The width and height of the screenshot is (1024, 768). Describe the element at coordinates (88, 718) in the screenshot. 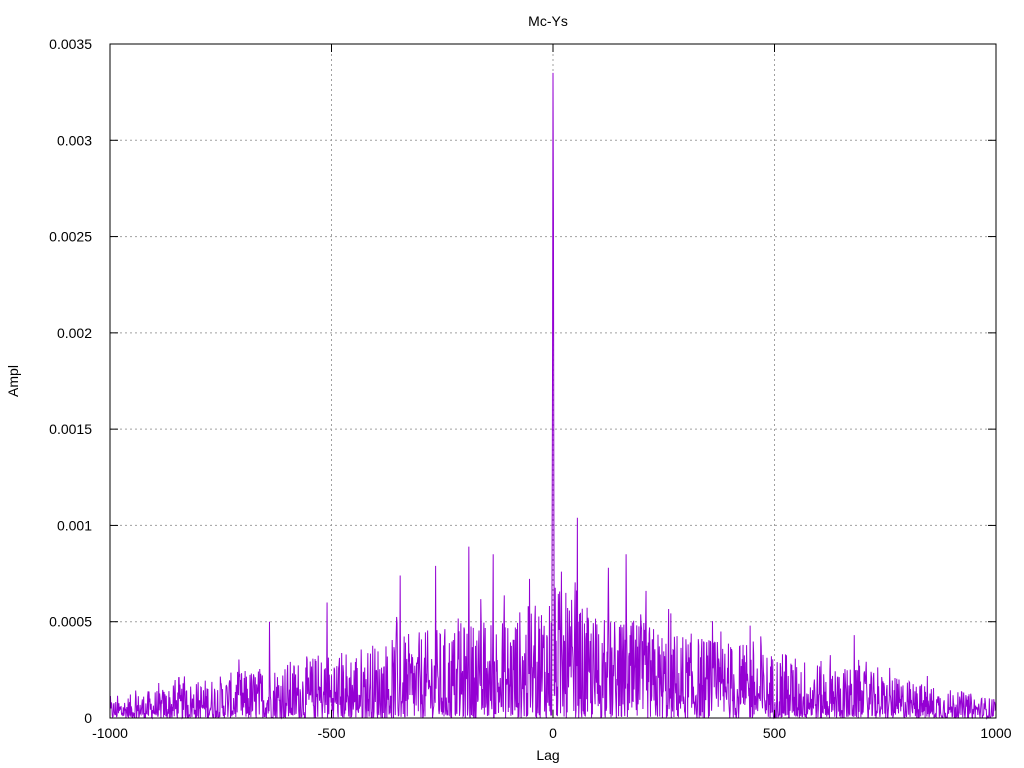

I see `y-tick-label: 0` at that location.